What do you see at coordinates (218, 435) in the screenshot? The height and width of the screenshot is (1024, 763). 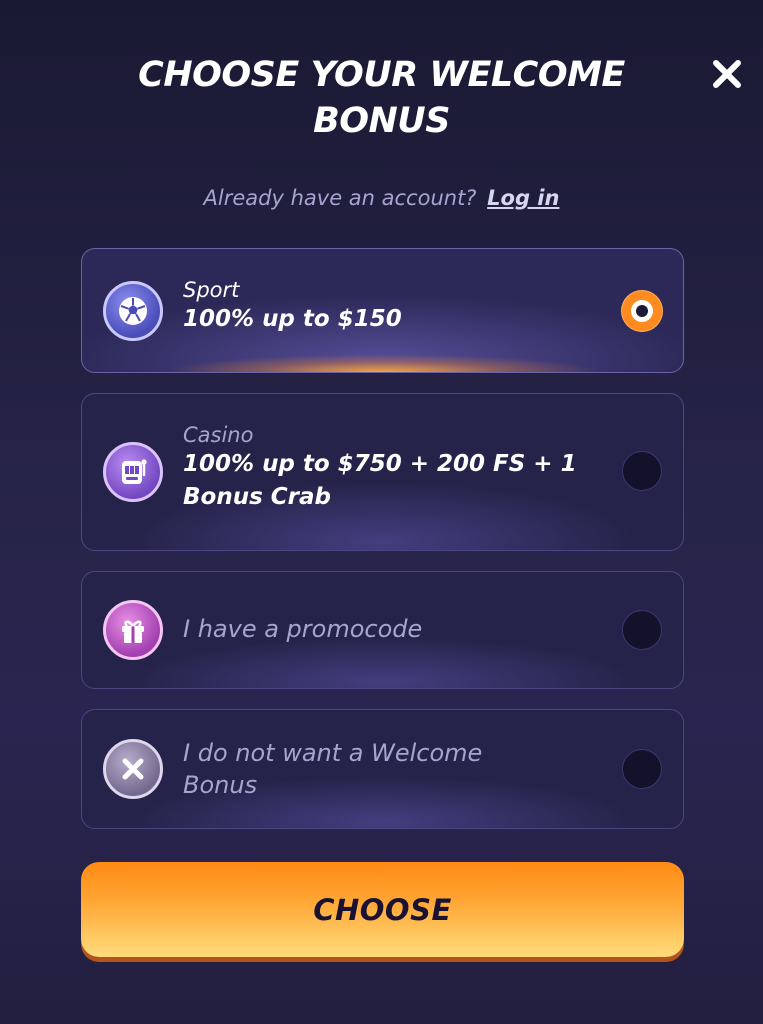 I see `option-label: Casino` at bounding box center [218, 435].